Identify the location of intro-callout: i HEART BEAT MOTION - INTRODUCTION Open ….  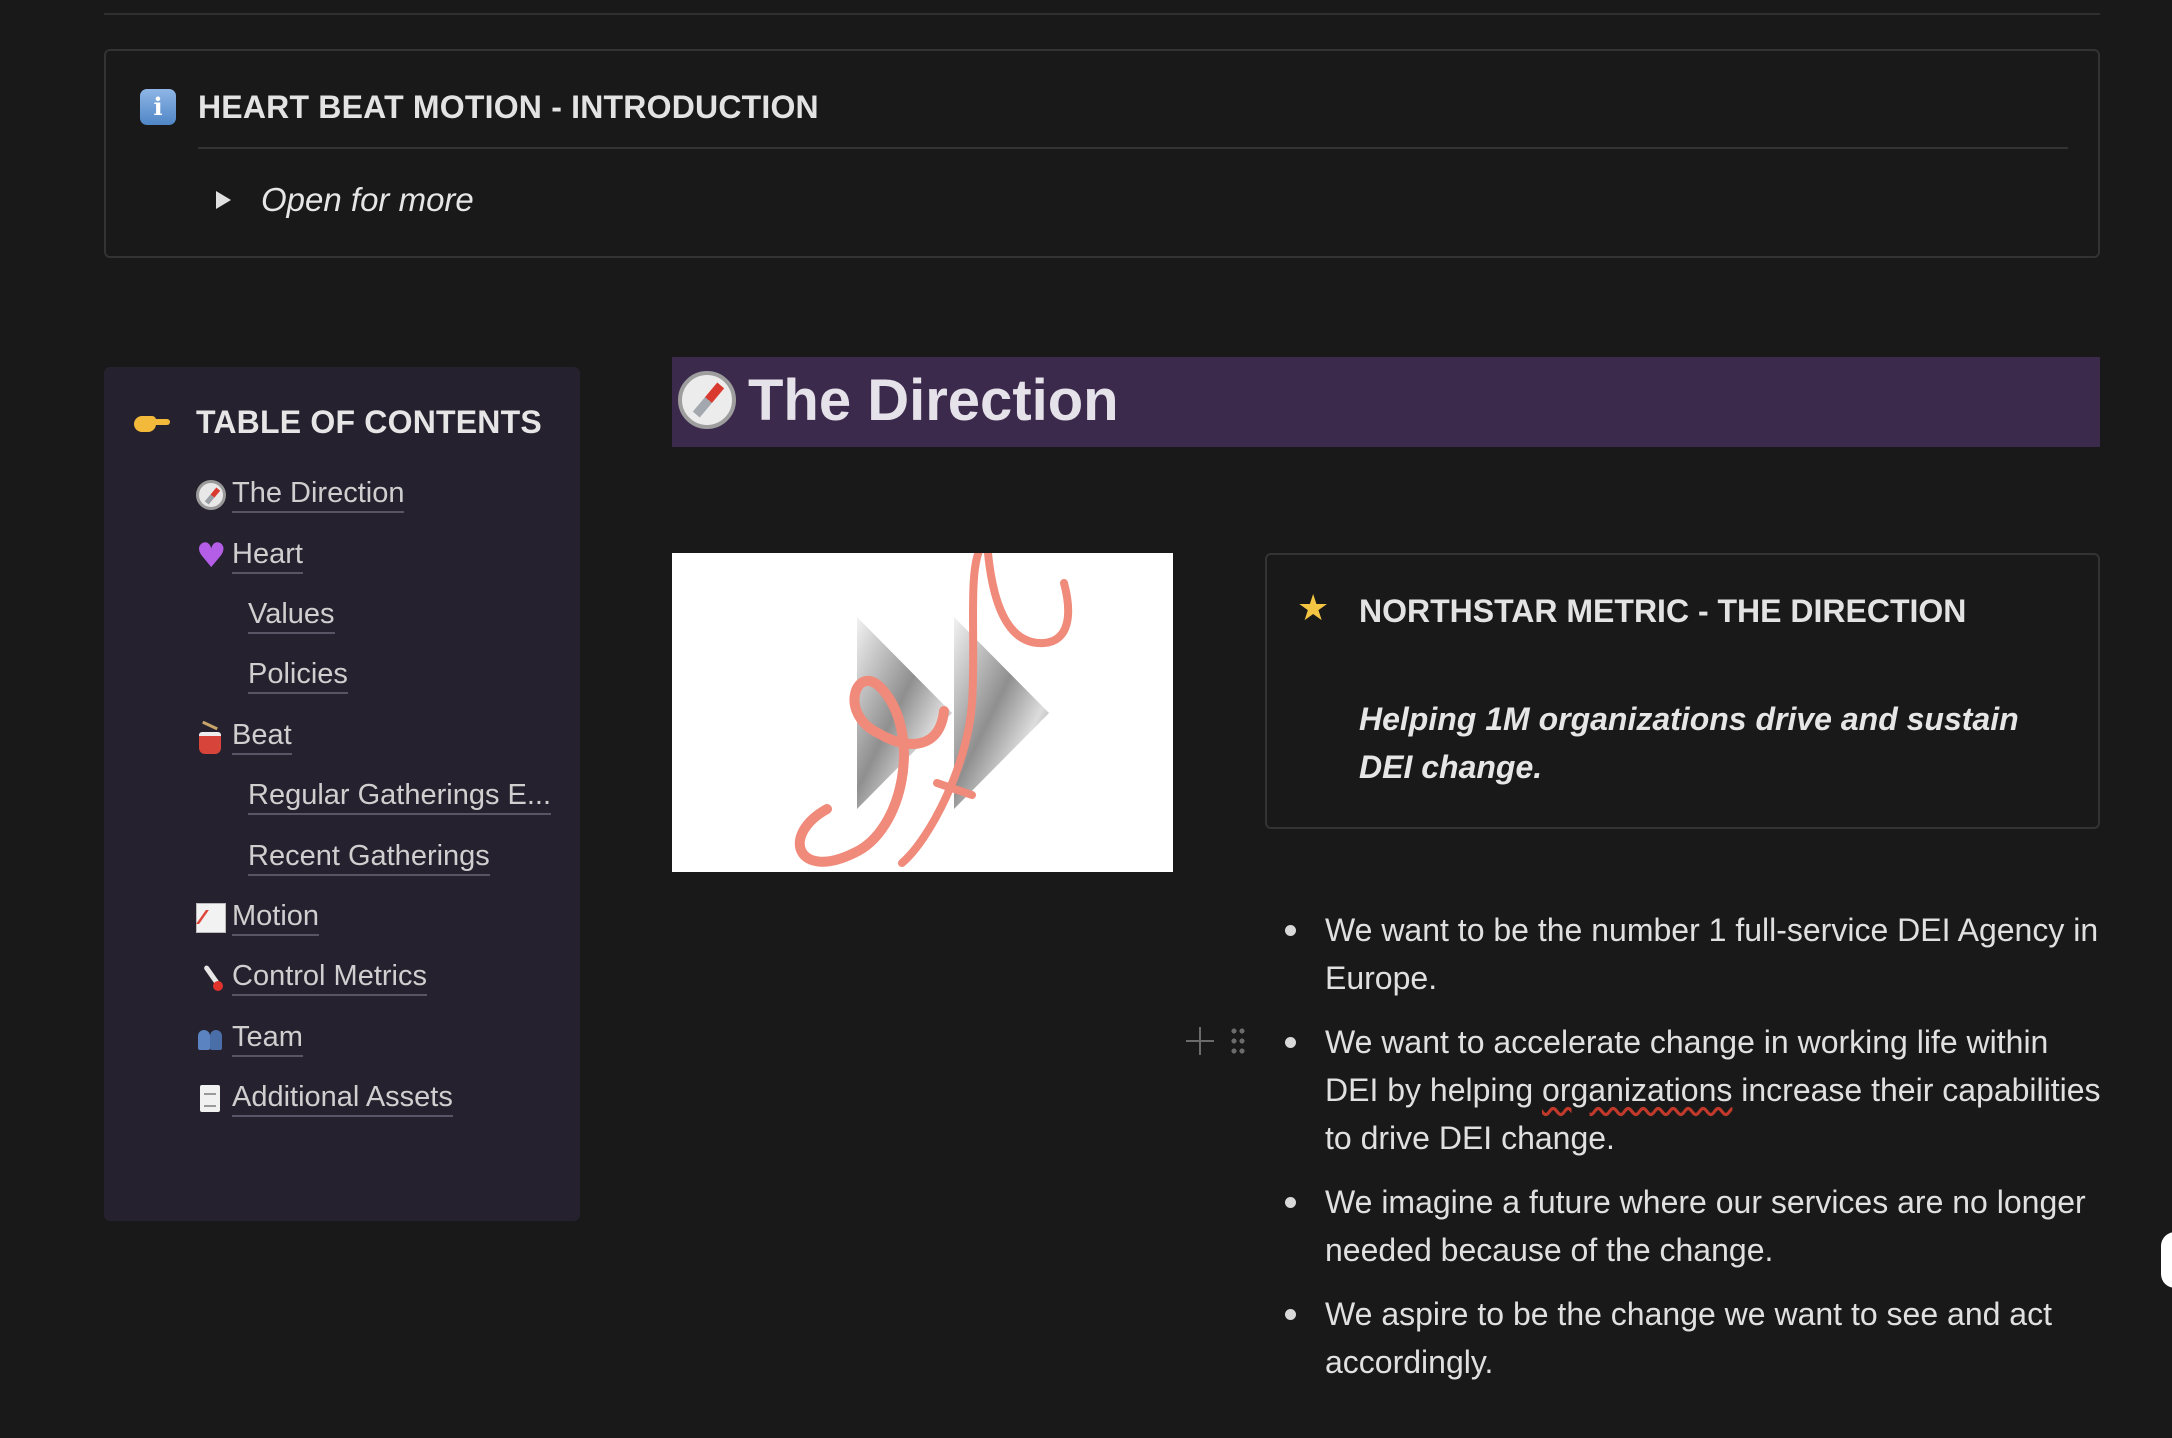
(1102, 153).